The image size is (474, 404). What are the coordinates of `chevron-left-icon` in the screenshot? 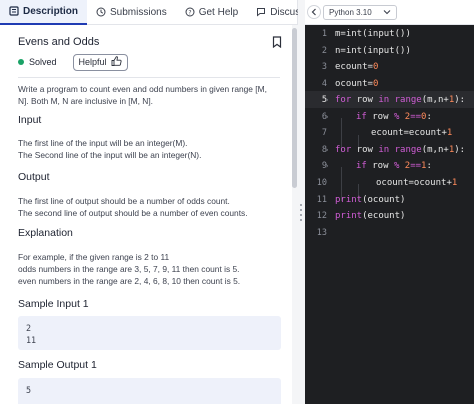 It's located at (314, 12).